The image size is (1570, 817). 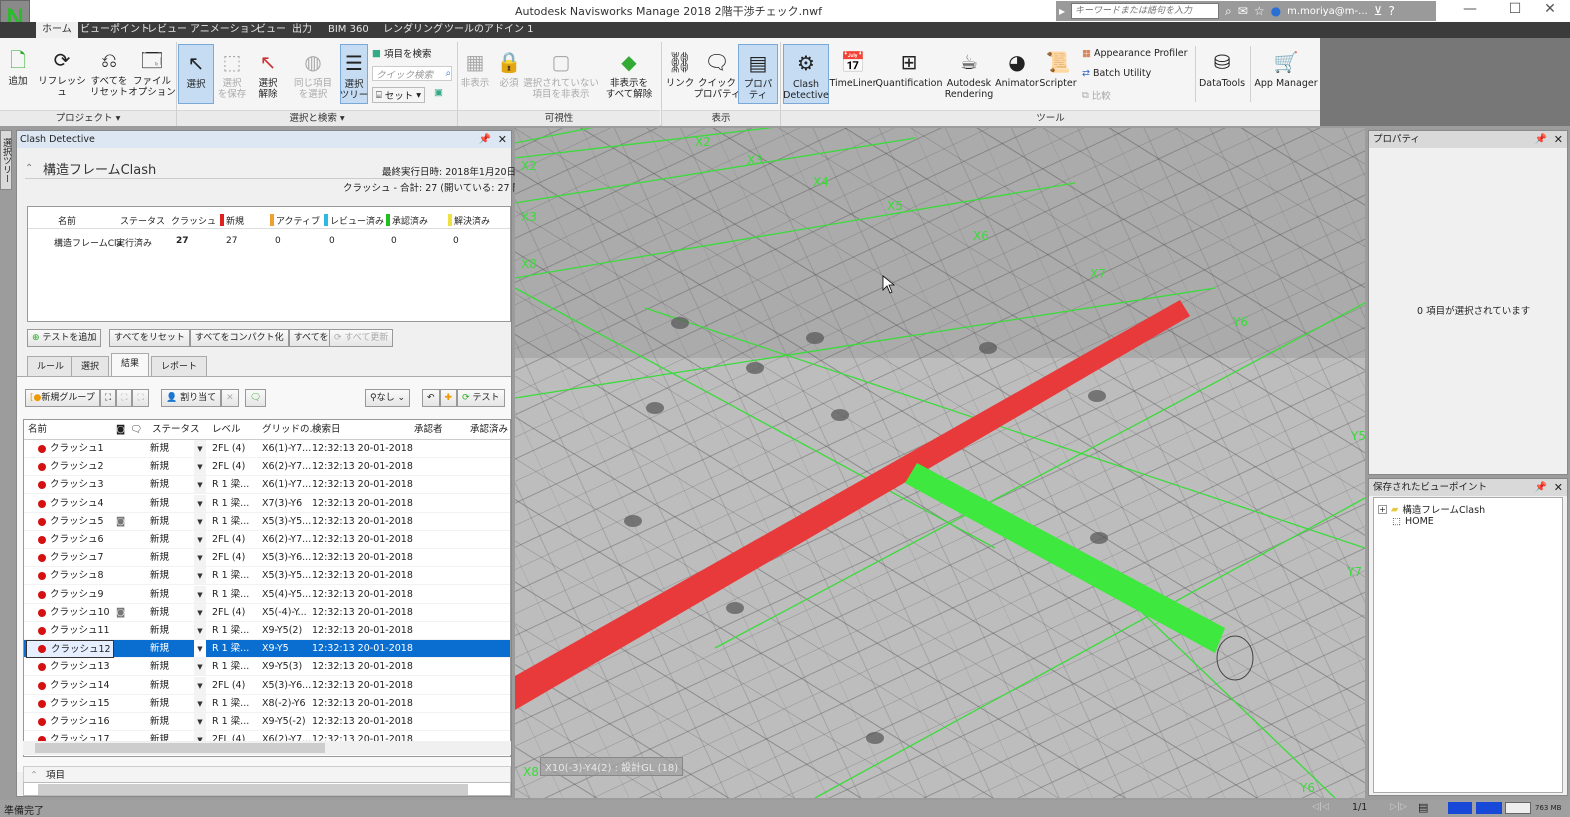 What do you see at coordinates (152, 75) in the screenshot?
I see `file-options-button: 🗔 ファイル オプション` at bounding box center [152, 75].